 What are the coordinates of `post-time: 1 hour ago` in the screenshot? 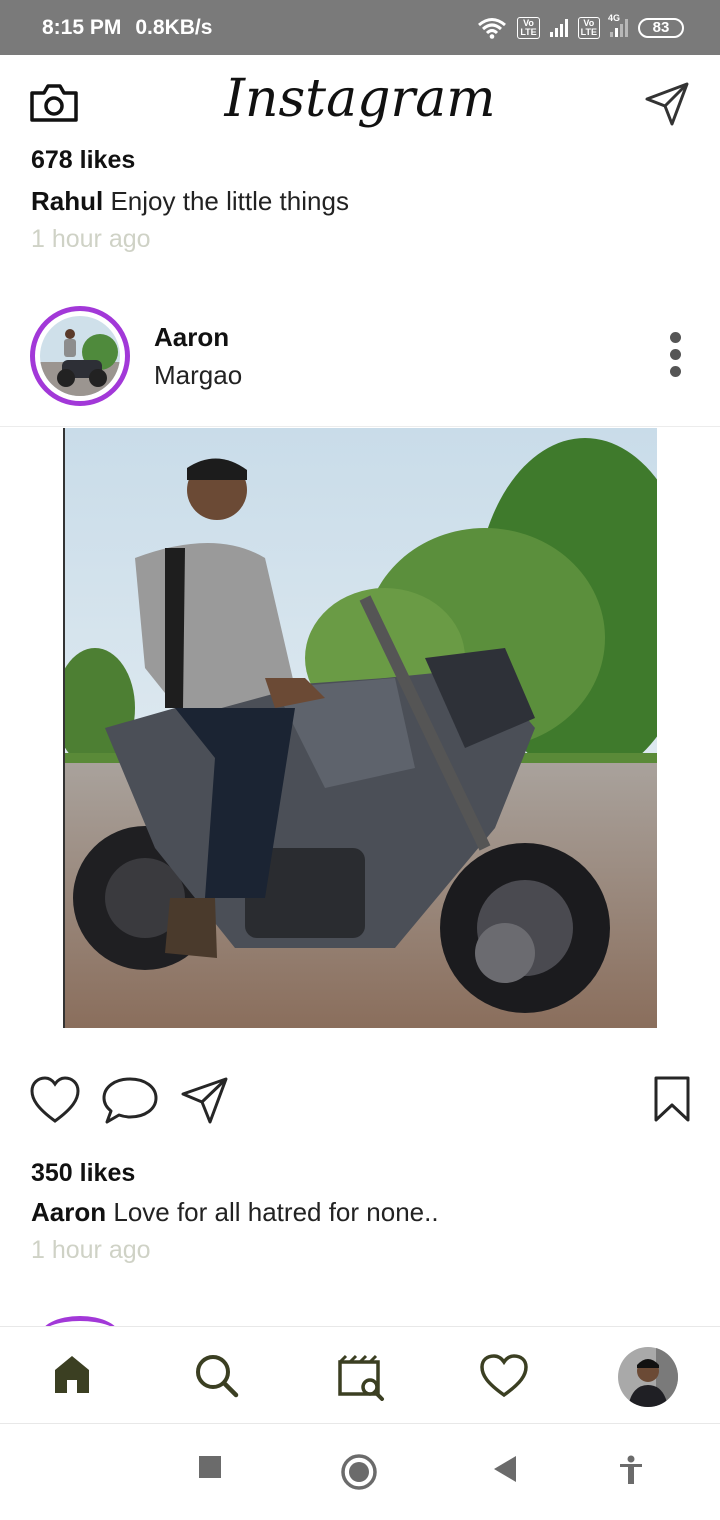 It's located at (91, 1250).